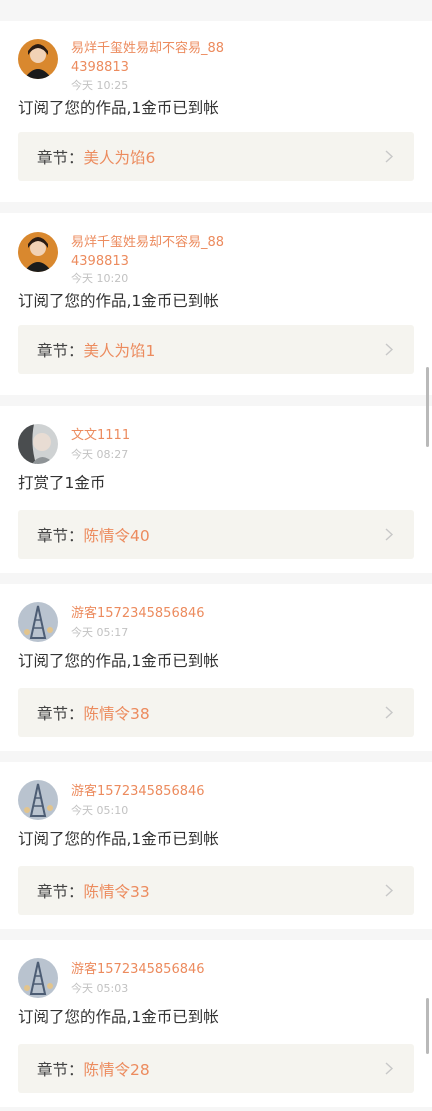 This screenshot has height=1111, width=432. What do you see at coordinates (119, 157) in the screenshot?
I see `chapter-title: 美人为馅6` at bounding box center [119, 157].